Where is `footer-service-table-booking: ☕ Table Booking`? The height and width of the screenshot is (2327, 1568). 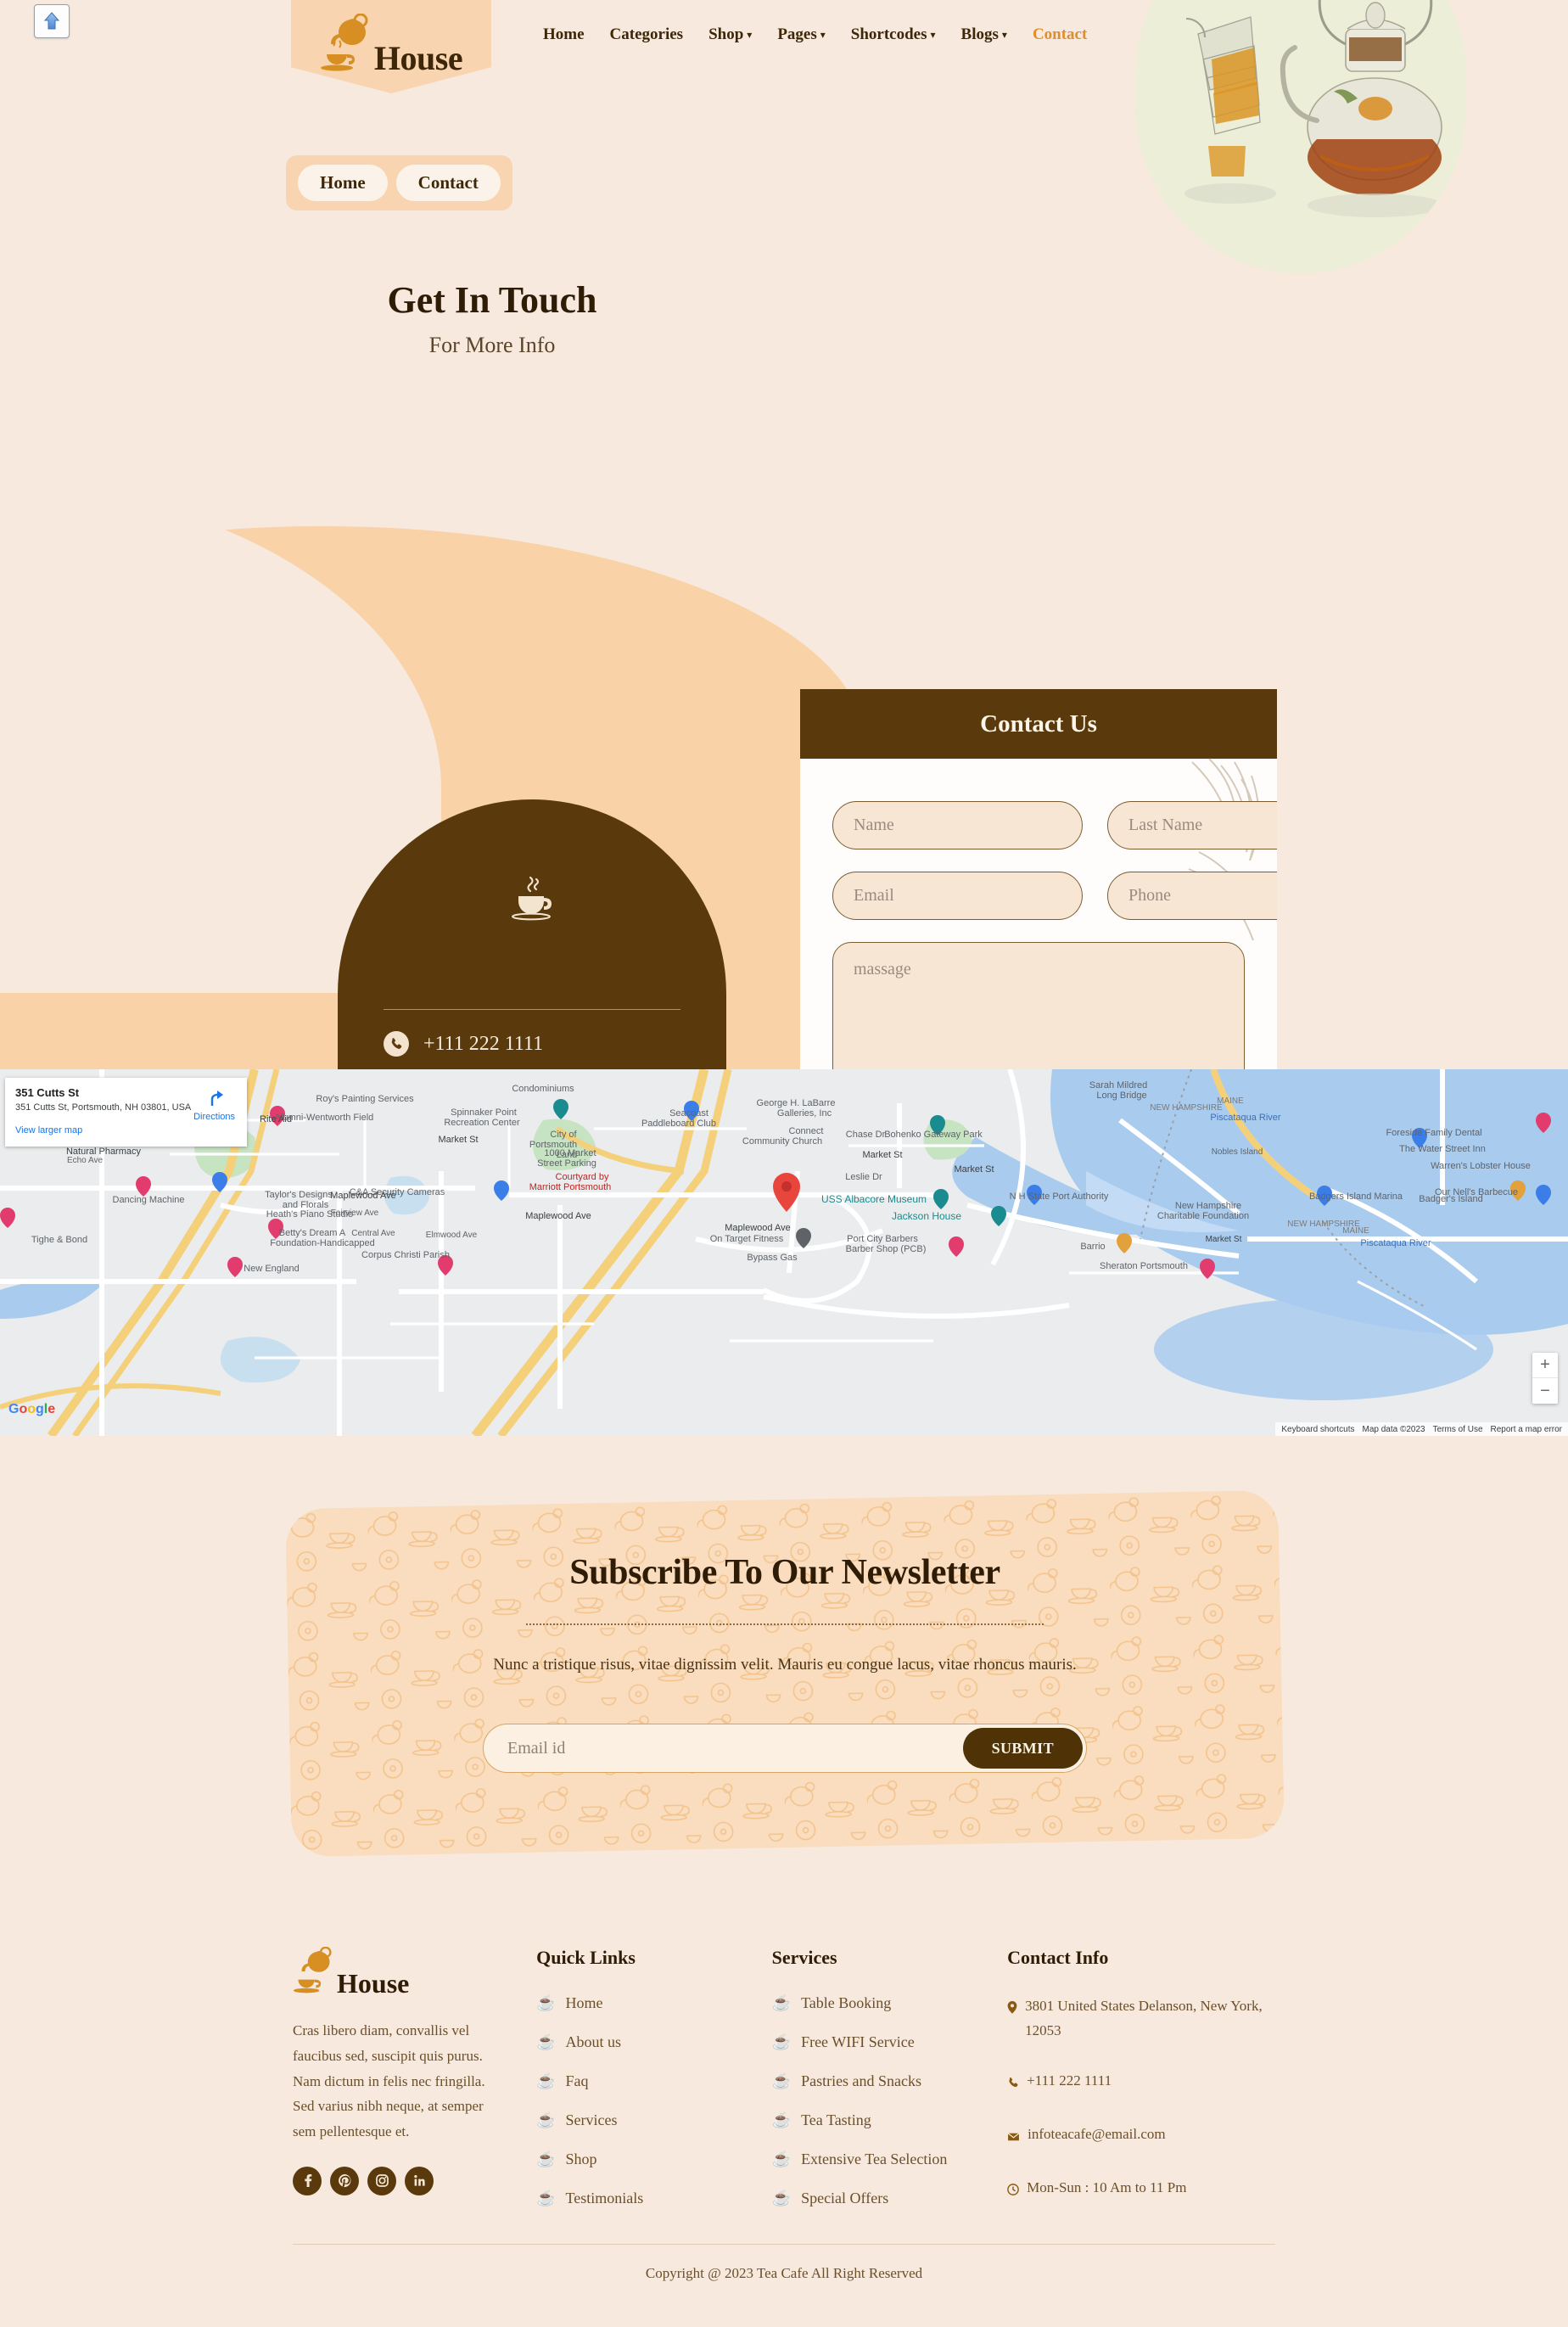 footer-service-table-booking: ☕ Table Booking is located at coordinates (890, 2003).